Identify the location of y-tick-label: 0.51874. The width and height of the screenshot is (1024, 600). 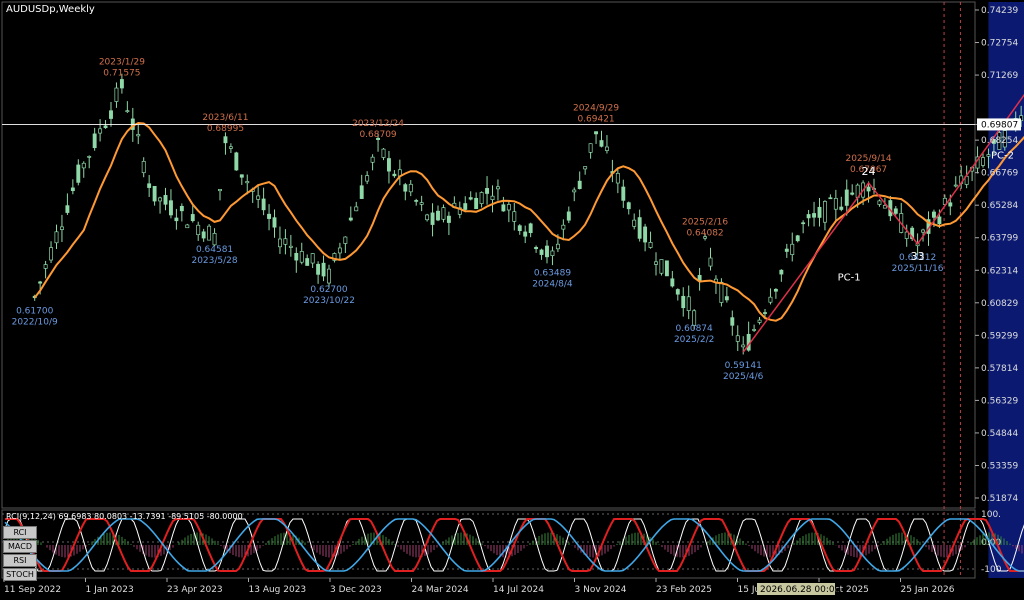
(999, 499).